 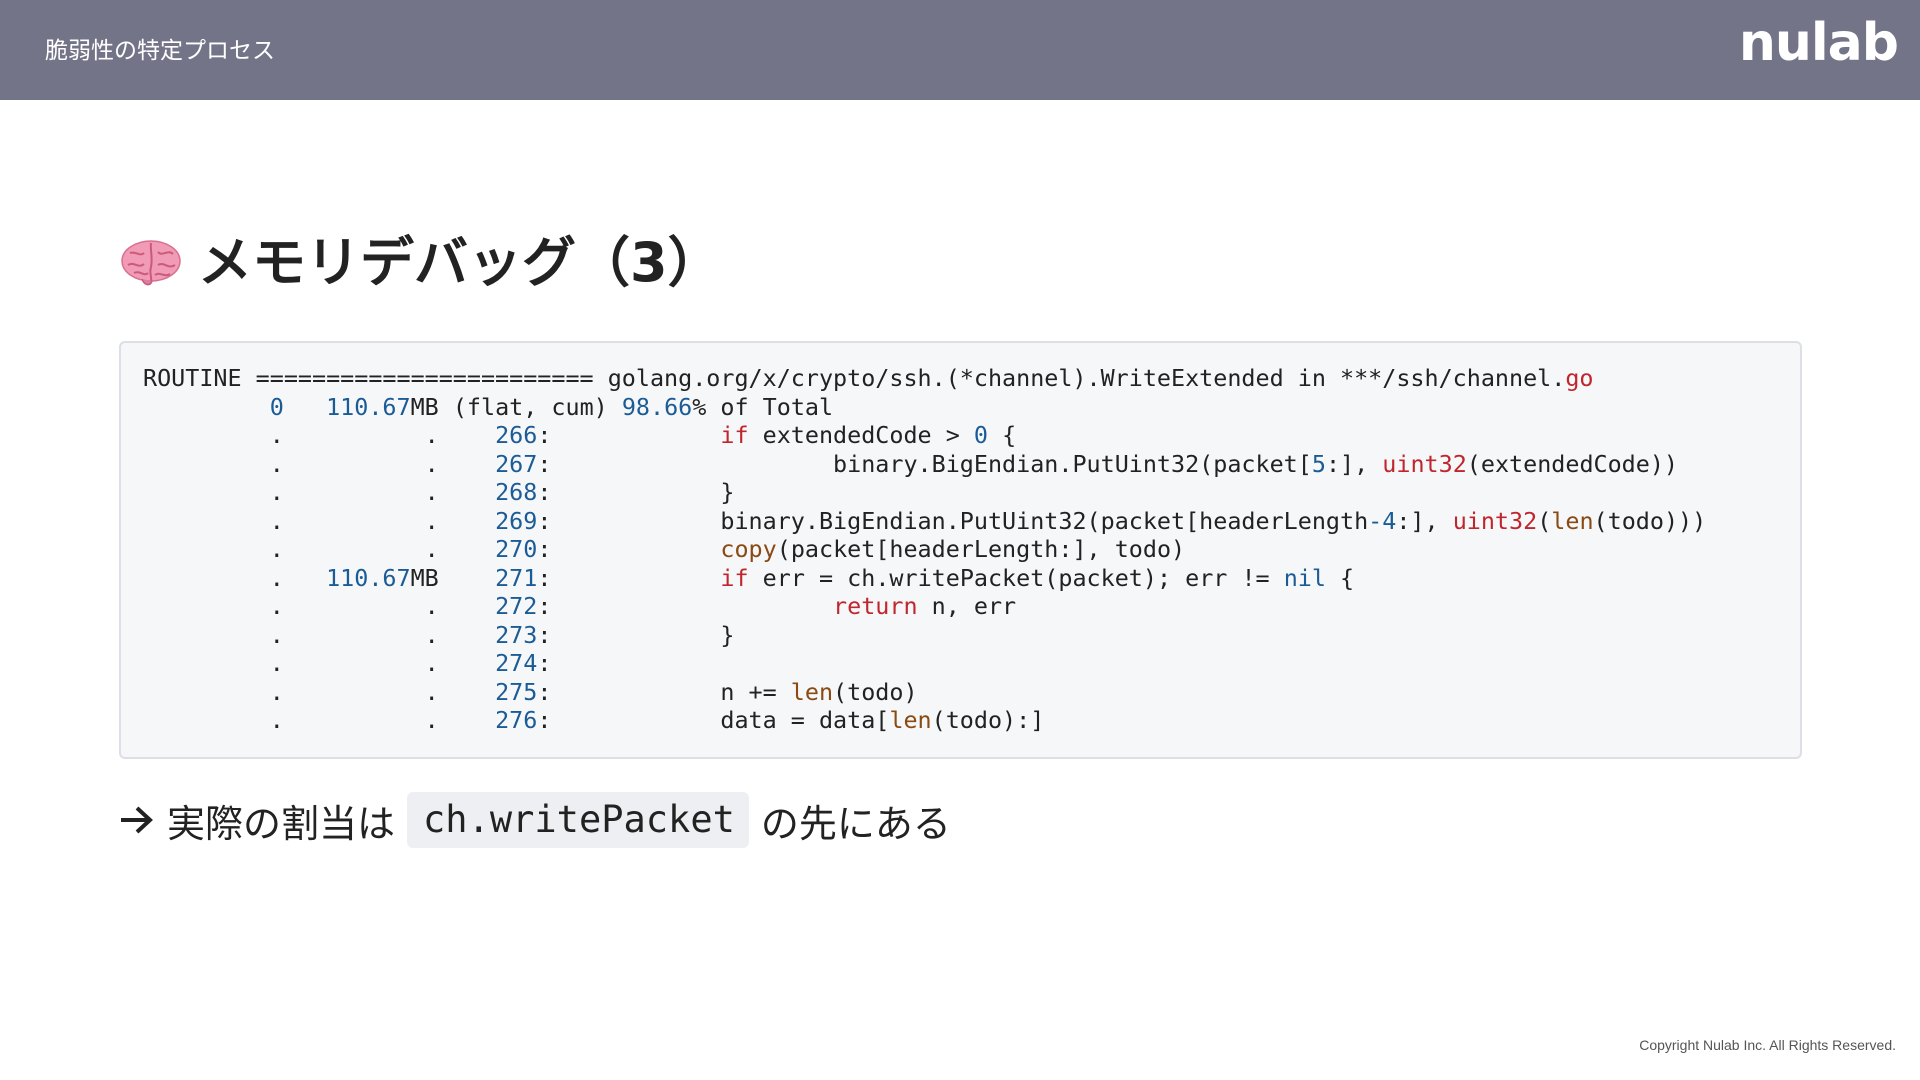 I want to click on code-token: MB, so click(x=453, y=577).